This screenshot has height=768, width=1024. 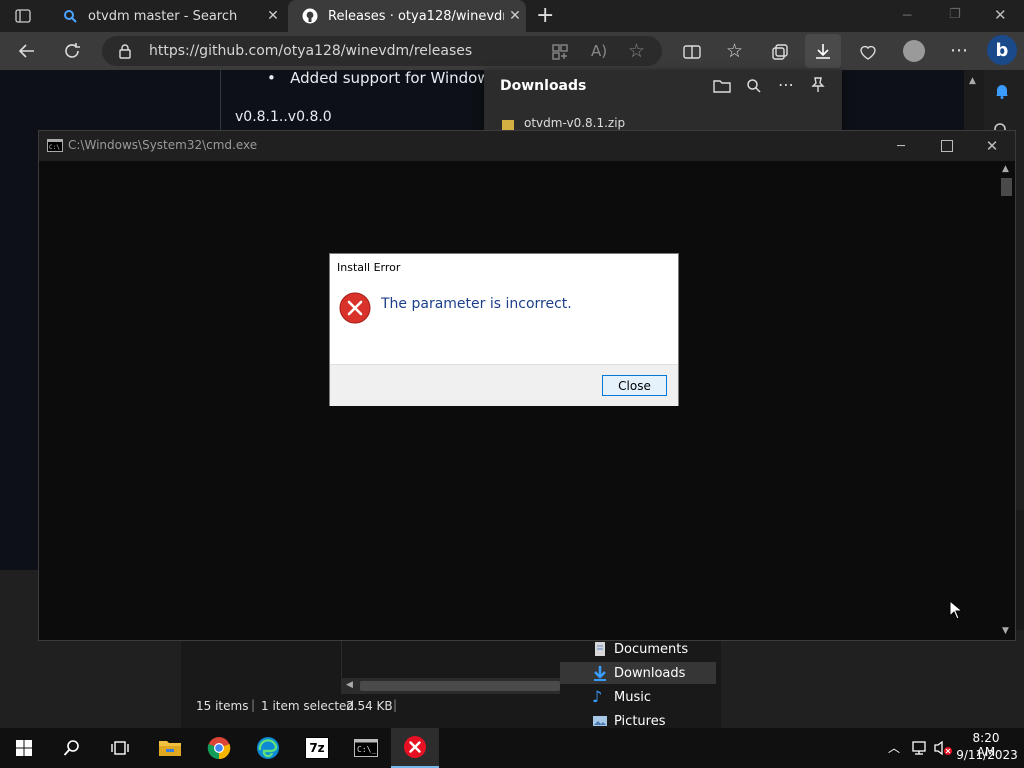 I want to click on install-error-taskbar-button, so click(x=415, y=748).